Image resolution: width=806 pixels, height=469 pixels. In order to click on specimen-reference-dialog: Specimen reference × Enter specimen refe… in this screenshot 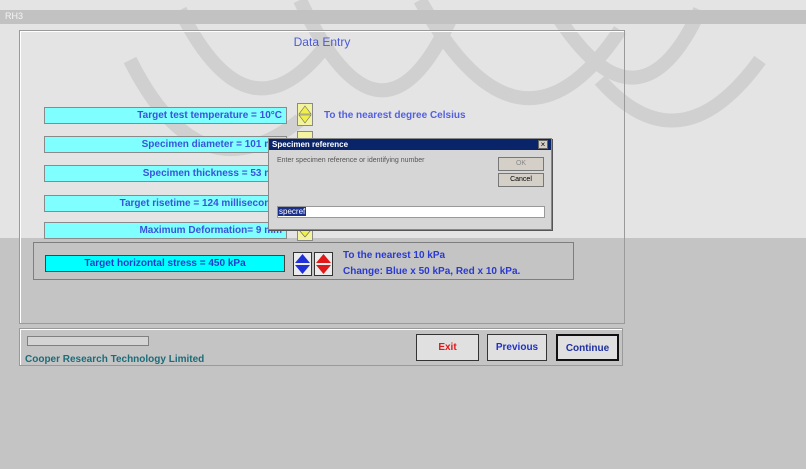, I will do `click(410, 184)`.